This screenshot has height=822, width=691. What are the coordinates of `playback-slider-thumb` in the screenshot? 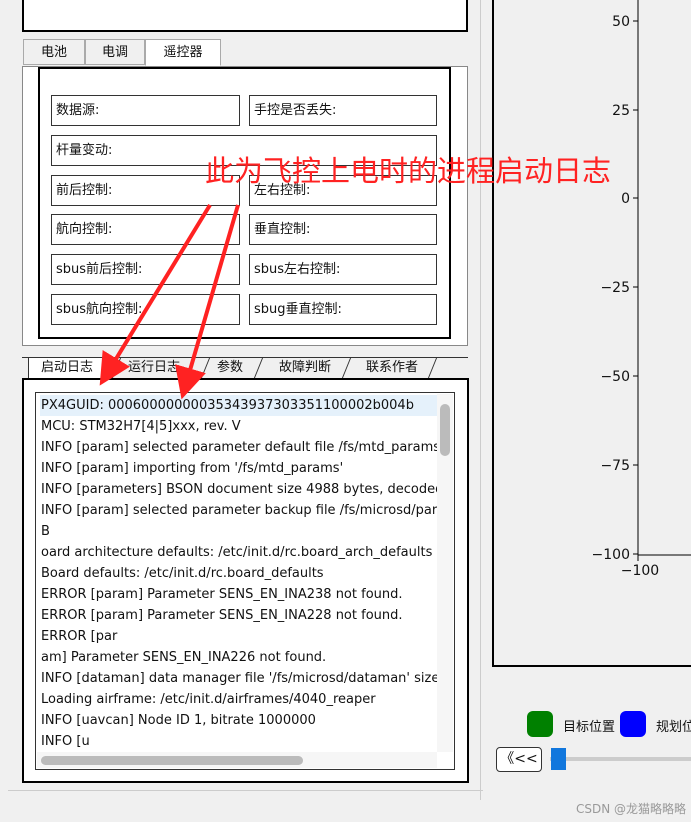 It's located at (558, 759).